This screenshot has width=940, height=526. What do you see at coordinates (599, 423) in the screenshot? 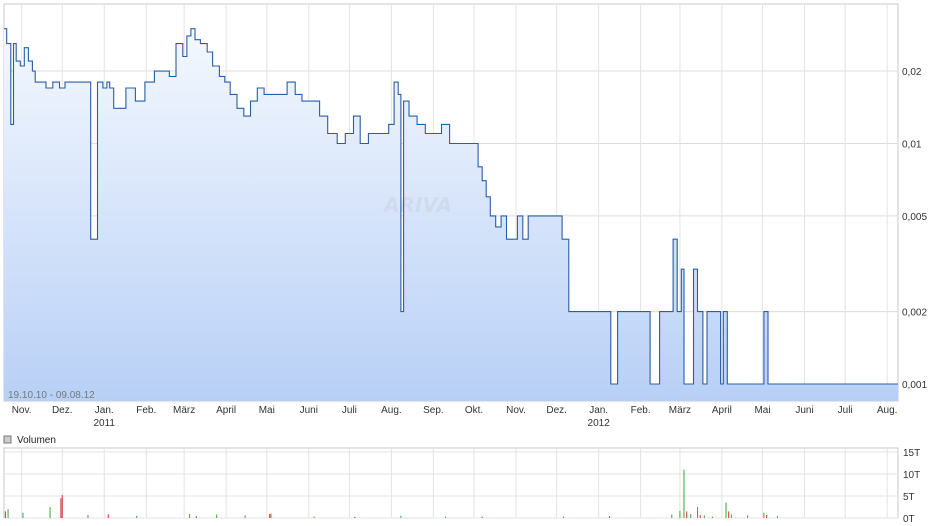
I see `x-tick-year-label: 2012` at bounding box center [599, 423].